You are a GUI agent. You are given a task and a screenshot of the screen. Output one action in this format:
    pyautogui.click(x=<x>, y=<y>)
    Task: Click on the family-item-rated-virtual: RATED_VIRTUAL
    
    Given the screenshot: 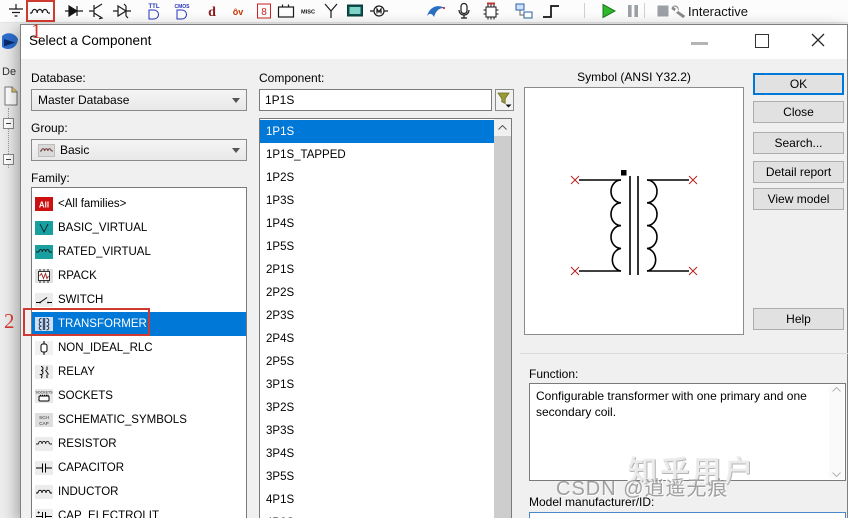 What is the action you would take?
    pyautogui.click(x=139, y=252)
    